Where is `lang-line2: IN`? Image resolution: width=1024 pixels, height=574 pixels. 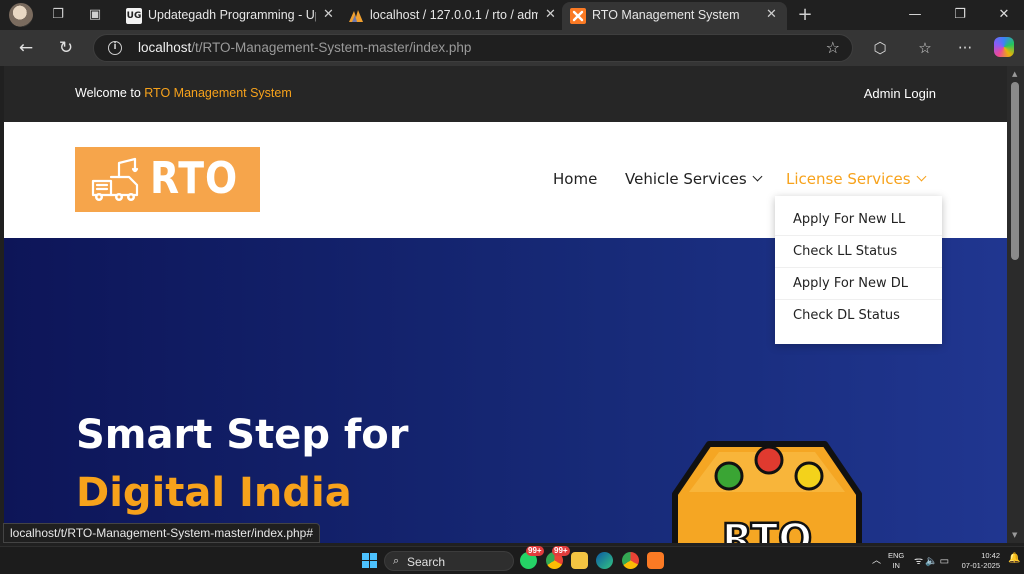
lang-line2: IN is located at coordinates (896, 565).